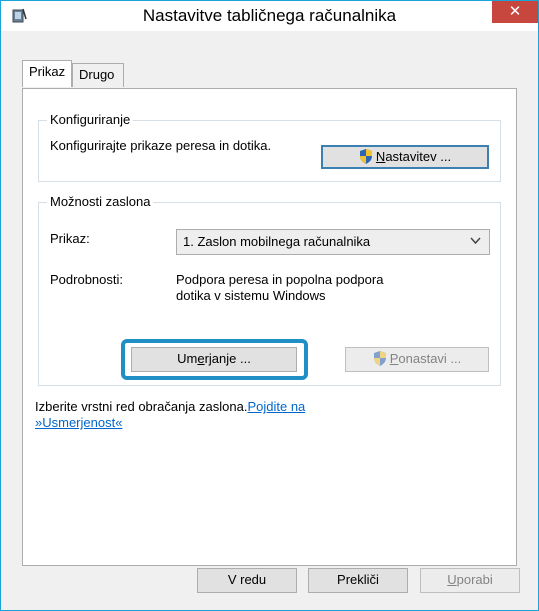  I want to click on tab-prikaz: Prikaz, so click(47, 73).